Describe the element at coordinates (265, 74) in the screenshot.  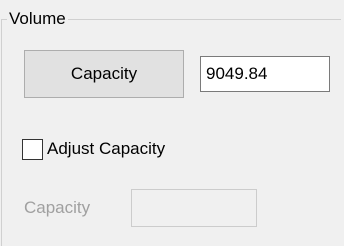
I see `capacity-value-field: 9049.84` at that location.